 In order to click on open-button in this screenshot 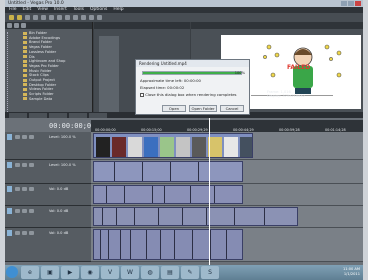, I will do `click(19, 17)`.